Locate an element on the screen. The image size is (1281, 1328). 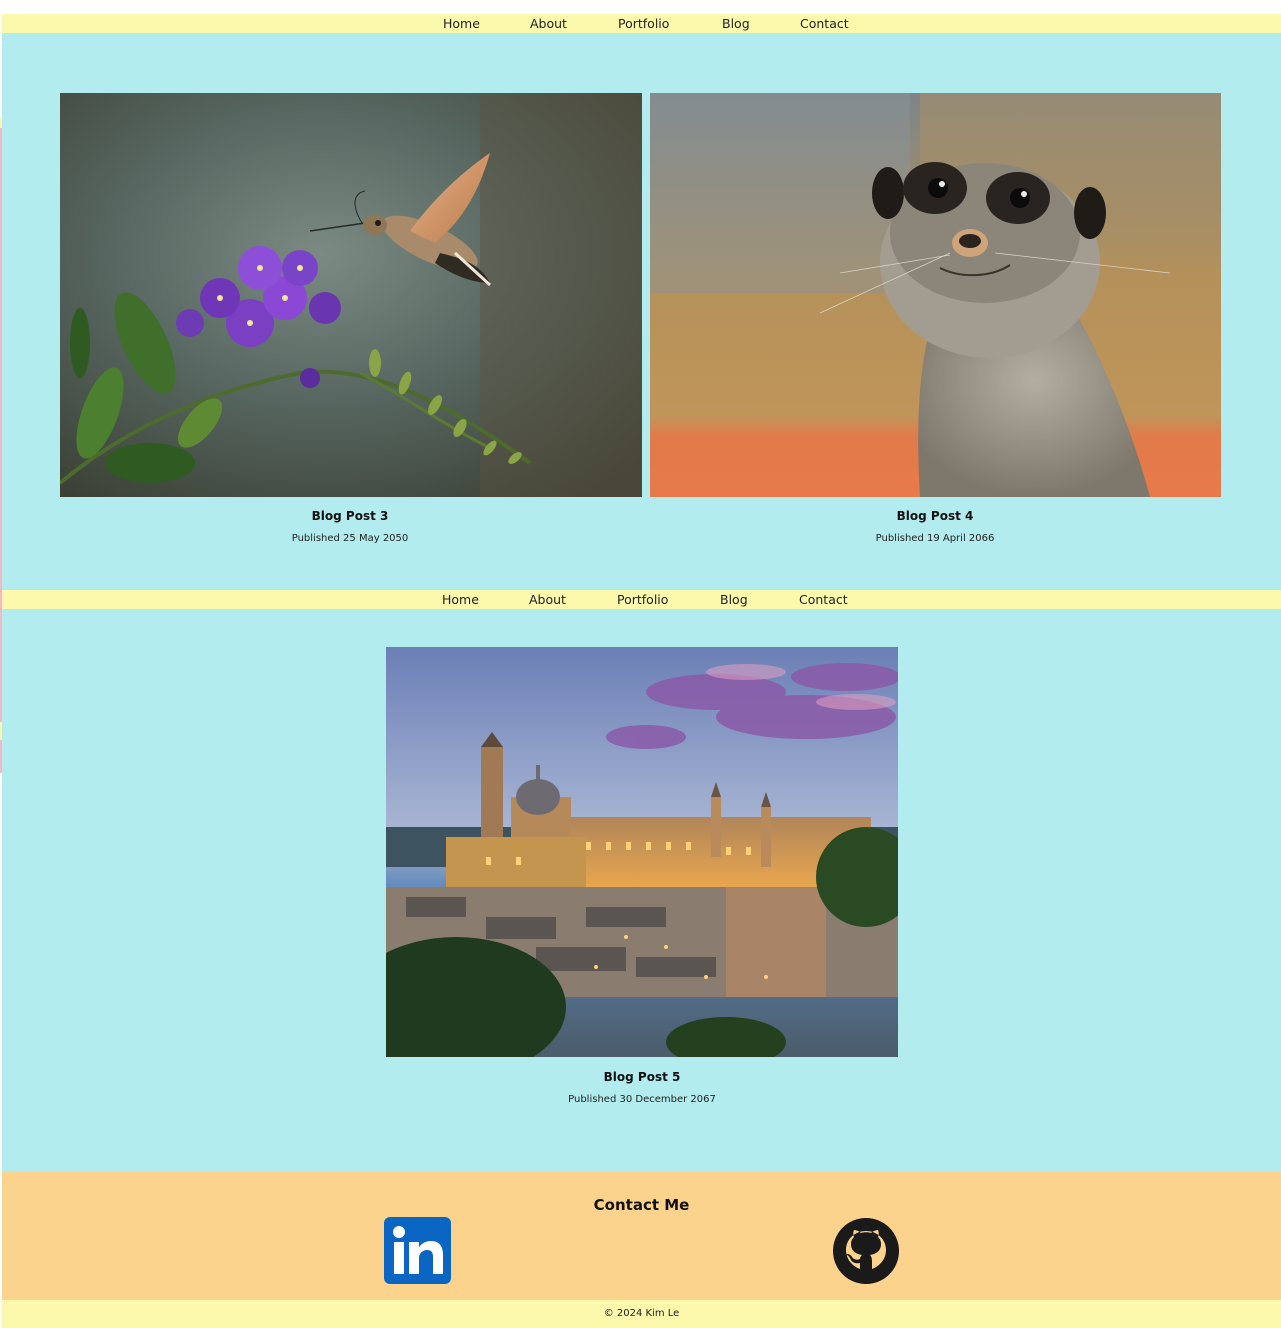
github-icon is located at coordinates (866, 1251).